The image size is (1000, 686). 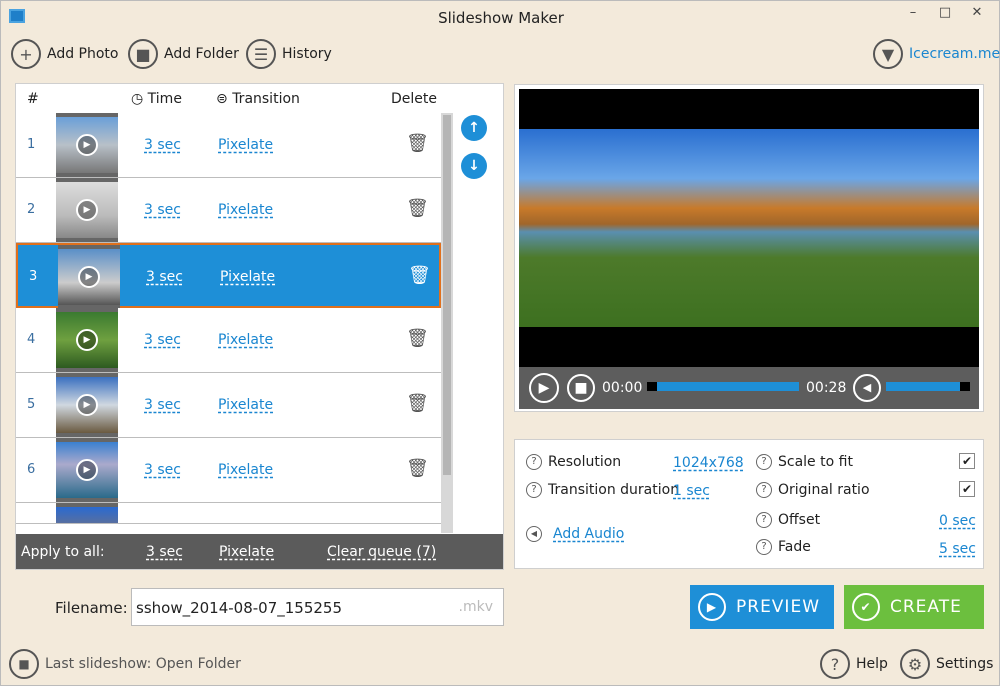 I want to click on seek-bar, so click(x=723, y=386).